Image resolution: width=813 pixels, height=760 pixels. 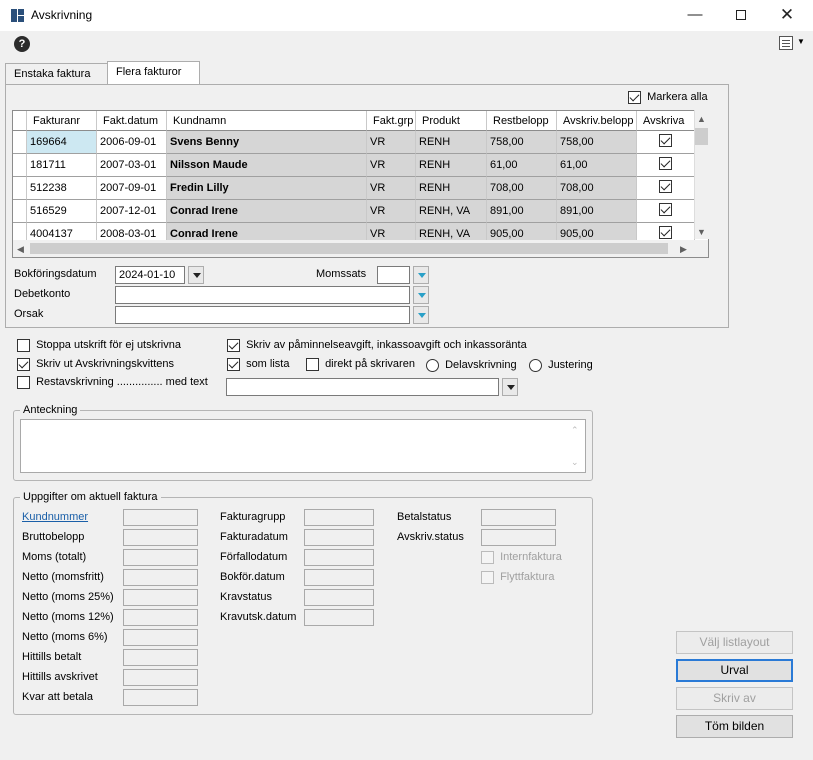 I want to click on scroll-down-icon: ⌄, so click(x=575, y=462).